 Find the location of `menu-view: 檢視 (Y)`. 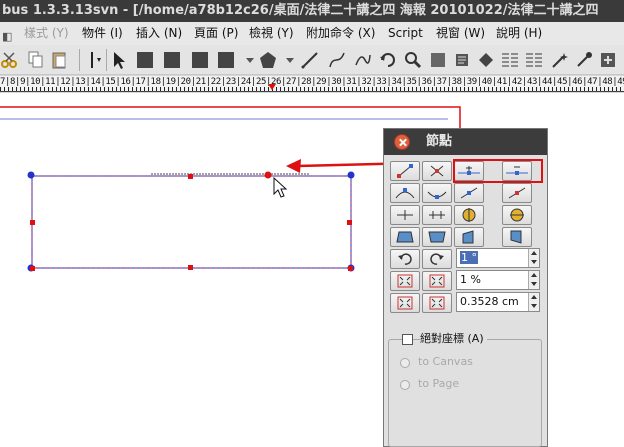

menu-view: 檢視 (Y) is located at coordinates (271, 33).